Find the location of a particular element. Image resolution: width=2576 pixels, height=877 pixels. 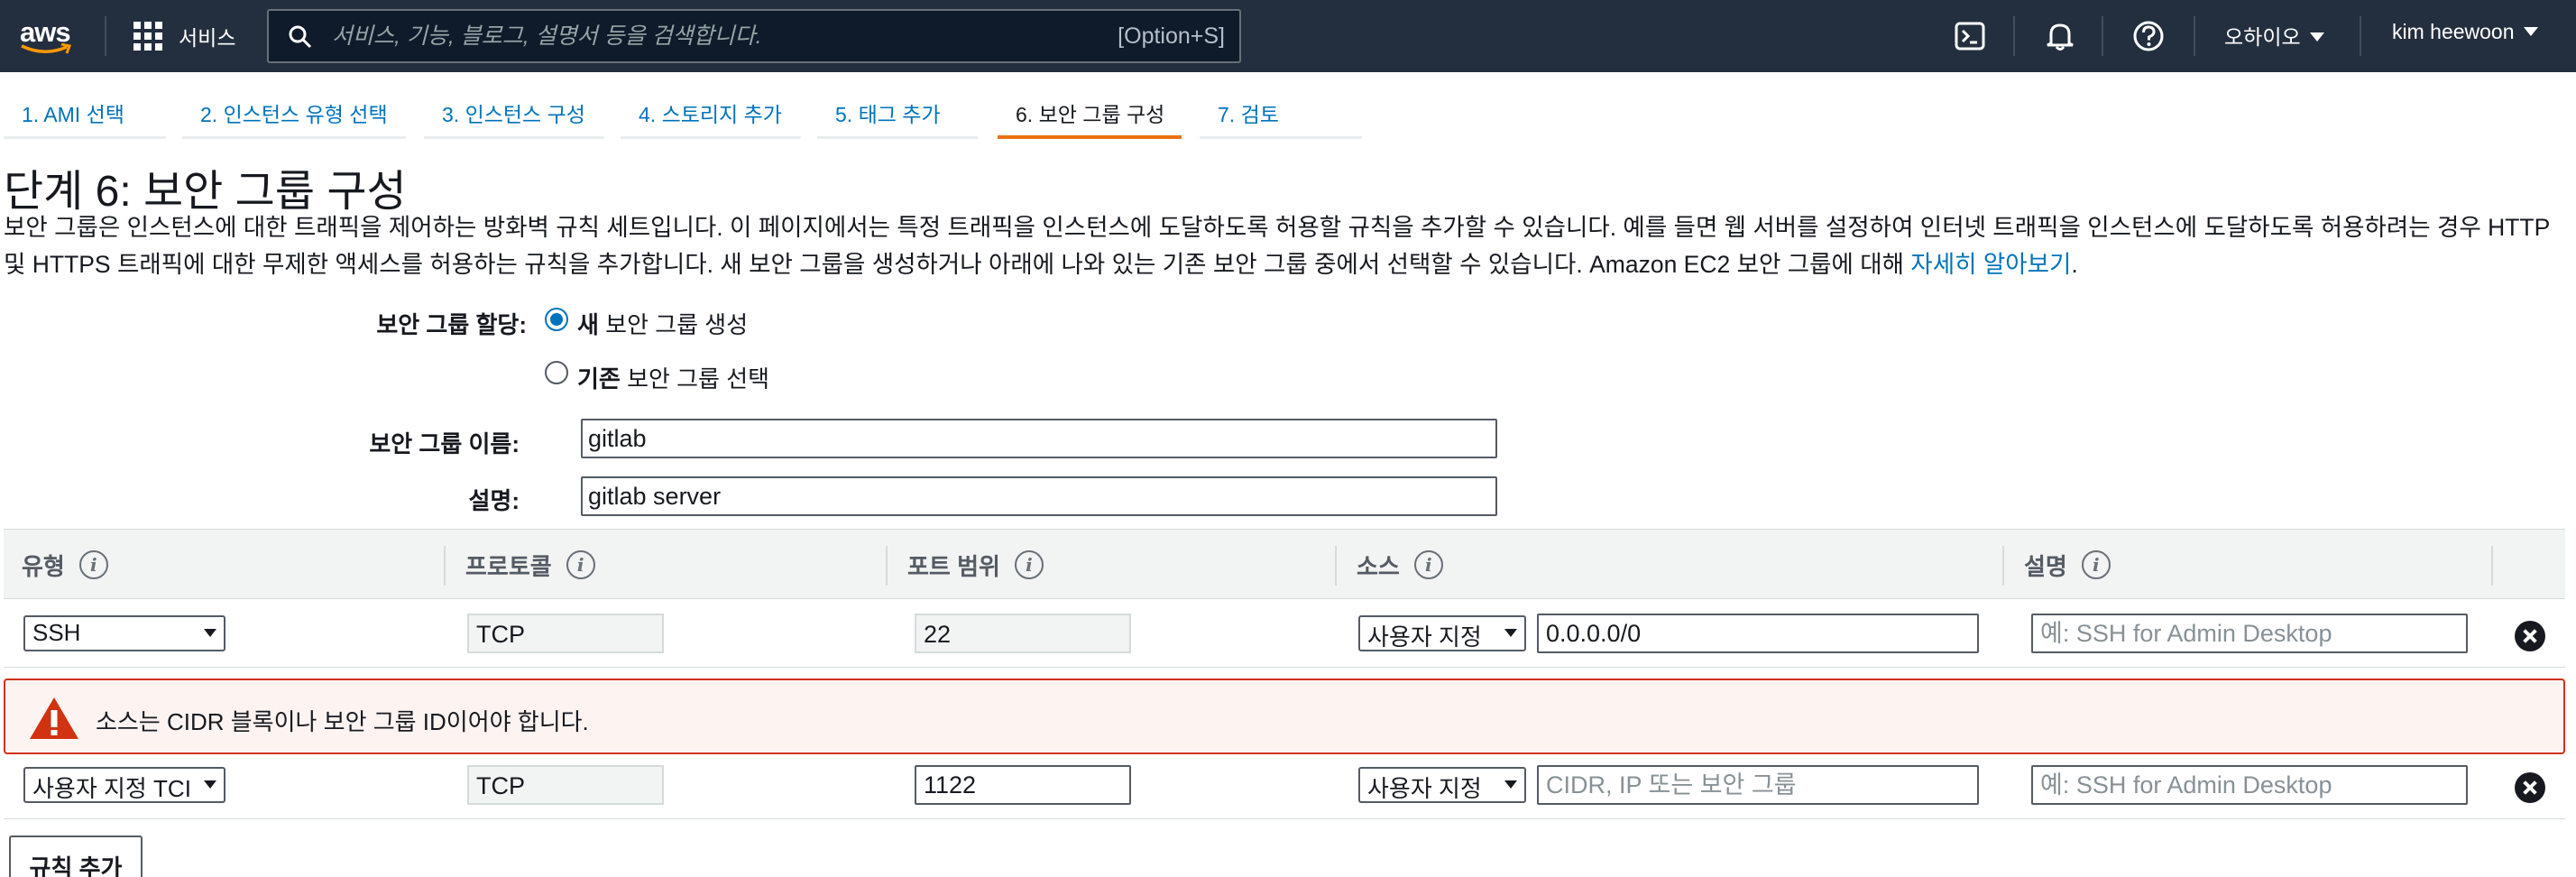

type-select: SSH is located at coordinates (124, 633).